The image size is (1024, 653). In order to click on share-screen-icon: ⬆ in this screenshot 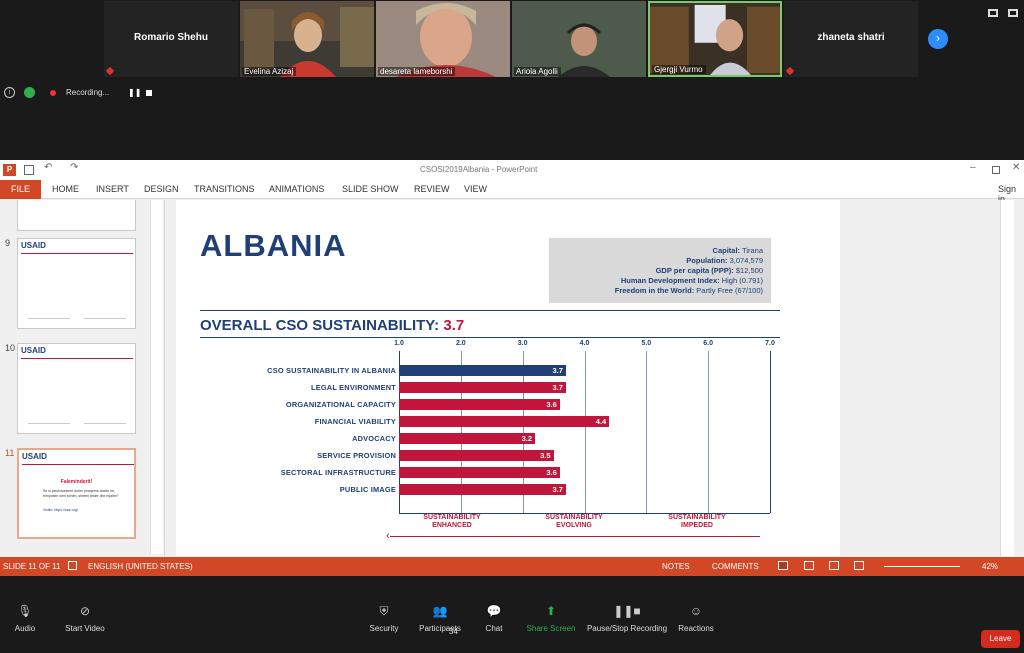, I will do `click(551, 611)`.